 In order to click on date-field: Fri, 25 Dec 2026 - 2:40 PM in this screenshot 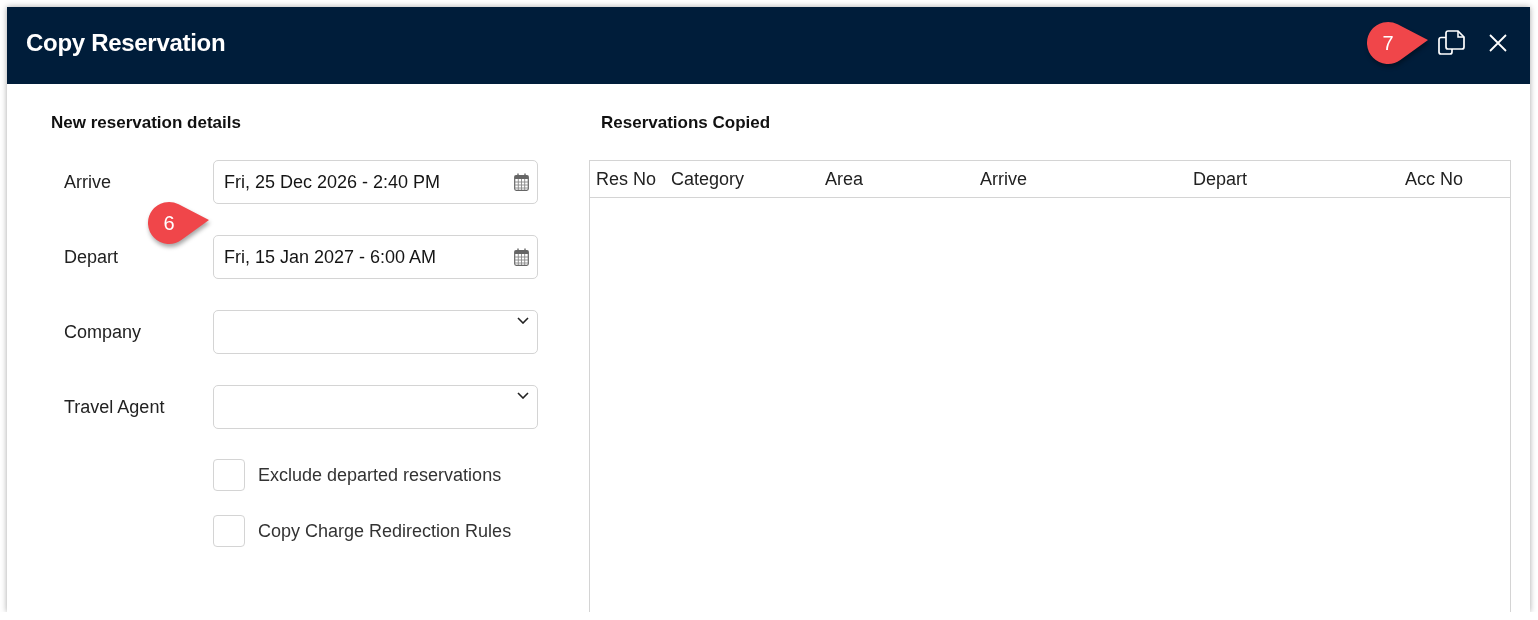, I will do `click(375, 182)`.